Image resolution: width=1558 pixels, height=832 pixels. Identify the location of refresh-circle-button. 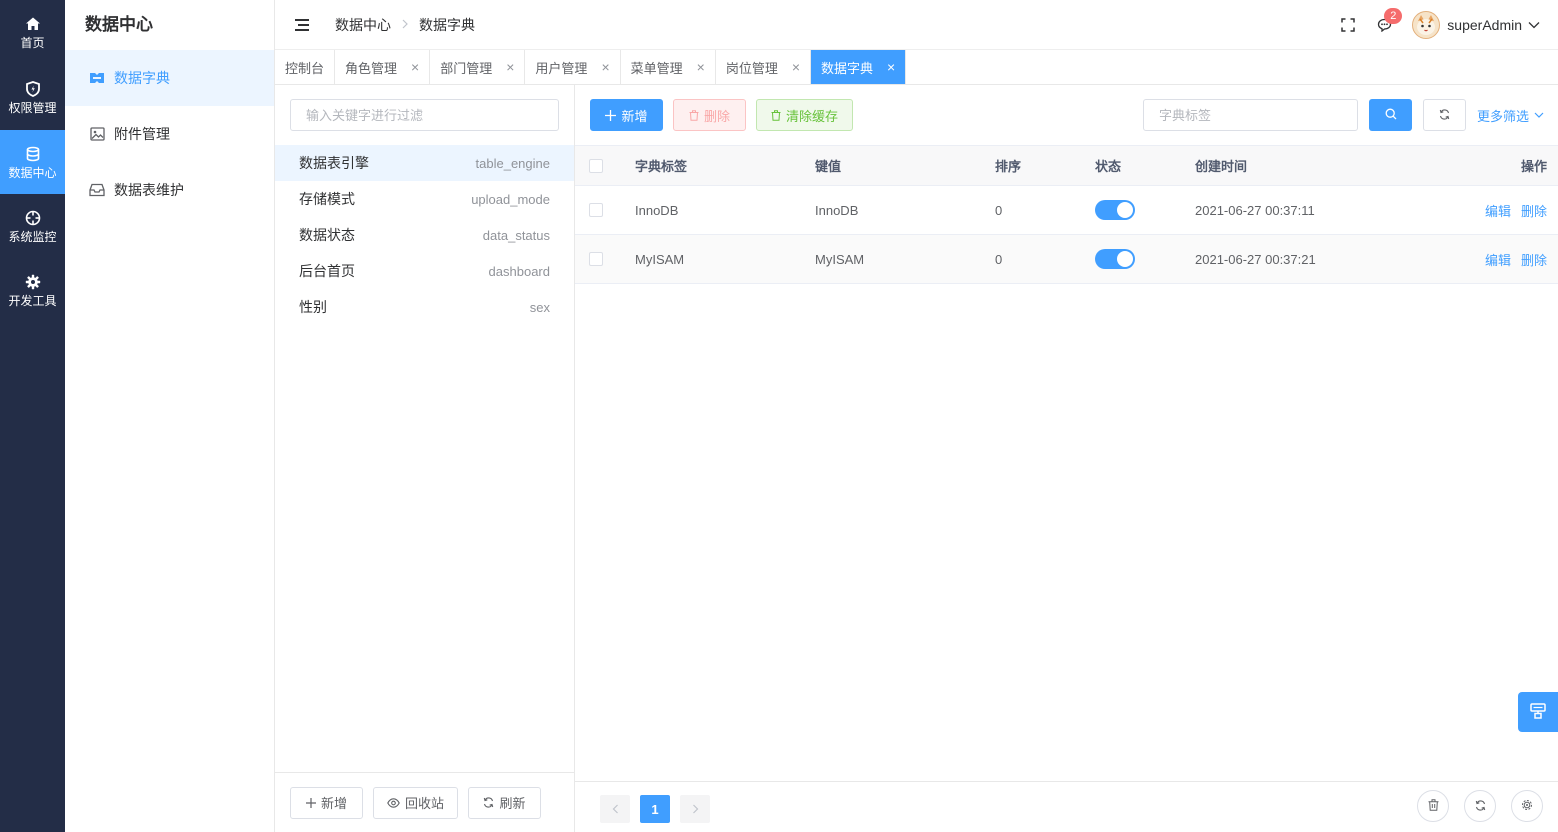
(1480, 806).